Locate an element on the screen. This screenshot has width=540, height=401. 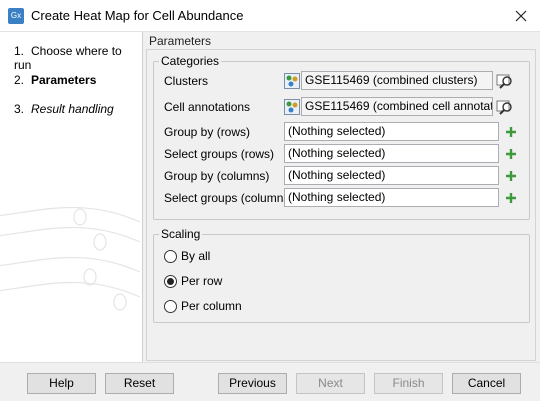
select-groups-rows-label: Select groups (rows) is located at coordinates (219, 154).